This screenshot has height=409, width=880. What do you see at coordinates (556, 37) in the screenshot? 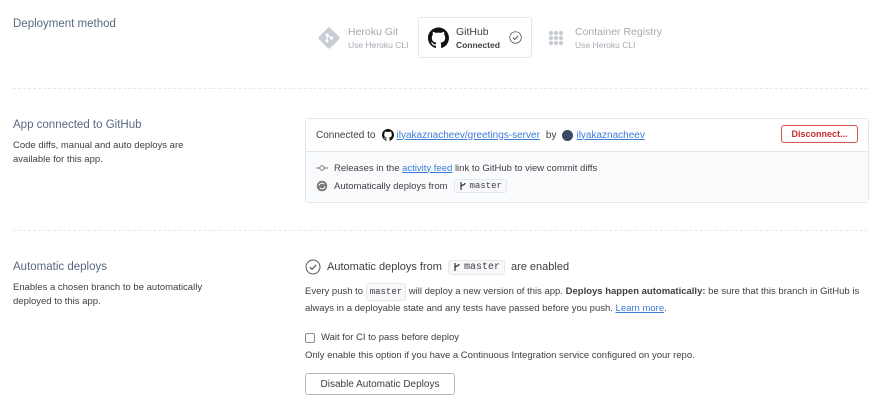
I see `container-registry-icon` at bounding box center [556, 37].